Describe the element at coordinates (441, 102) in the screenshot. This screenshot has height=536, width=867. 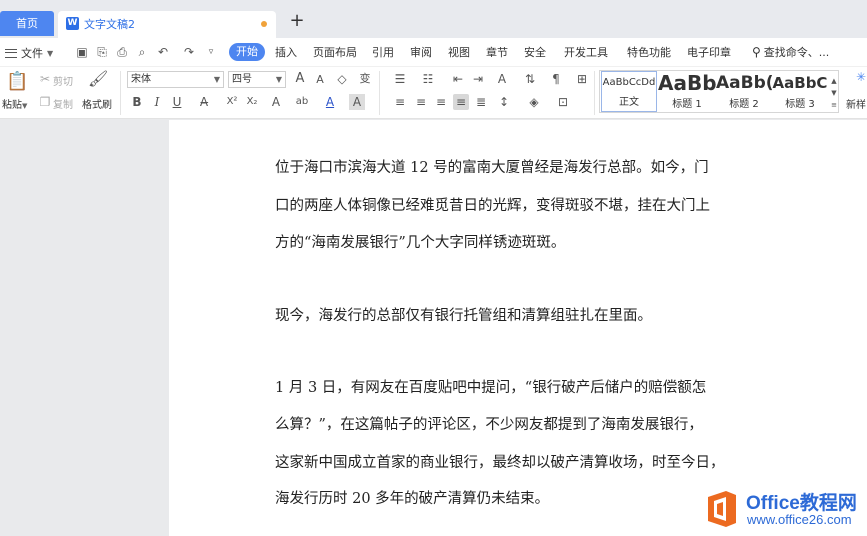
I see `align-right-icon: ≡` at that location.